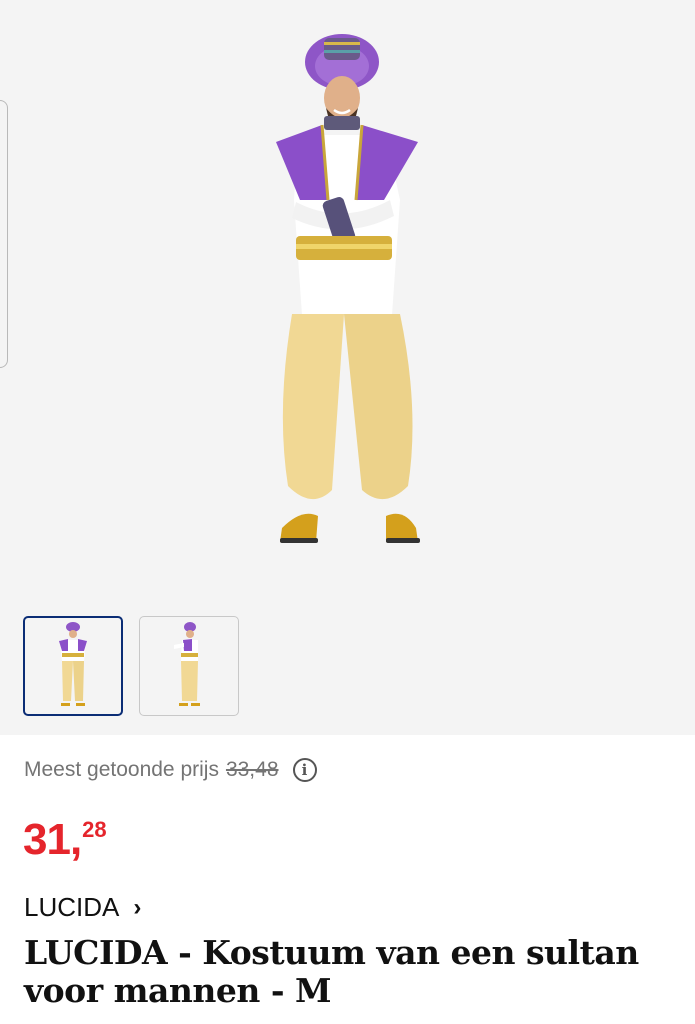 This screenshot has height=1024, width=695. I want to click on current-price: 31, 28, so click(65, 840).